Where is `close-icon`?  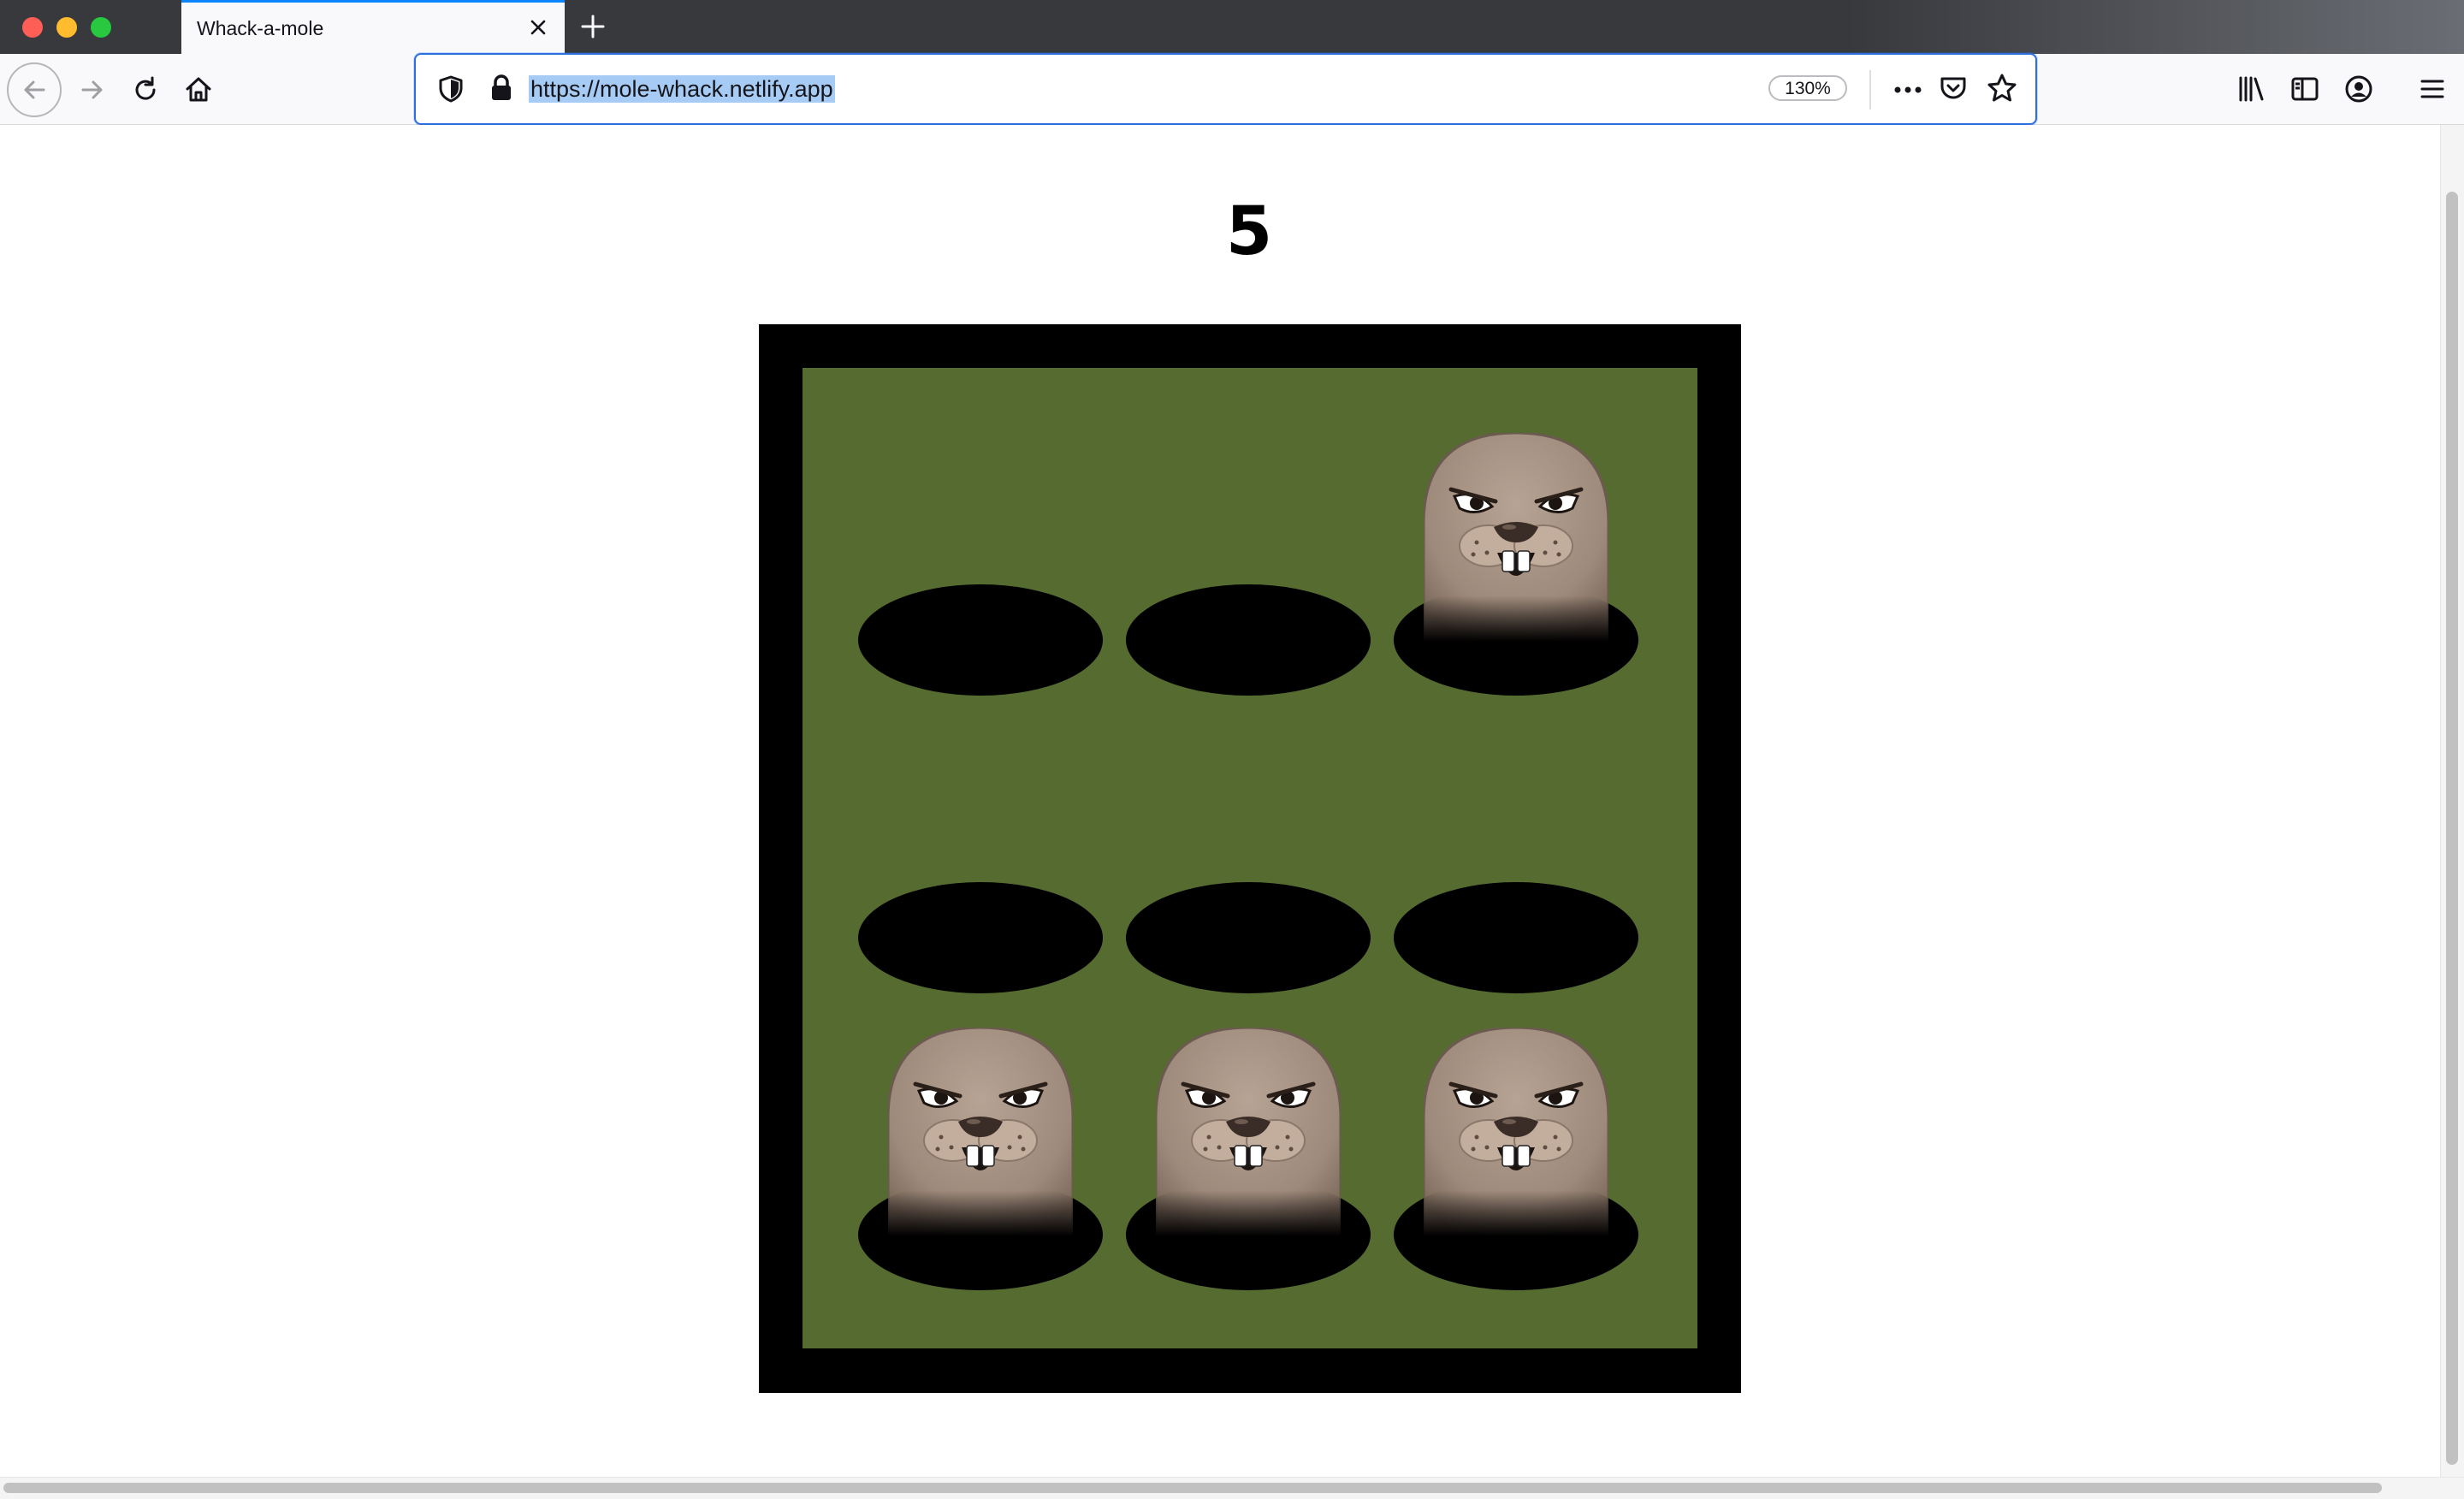 close-icon is located at coordinates (538, 28).